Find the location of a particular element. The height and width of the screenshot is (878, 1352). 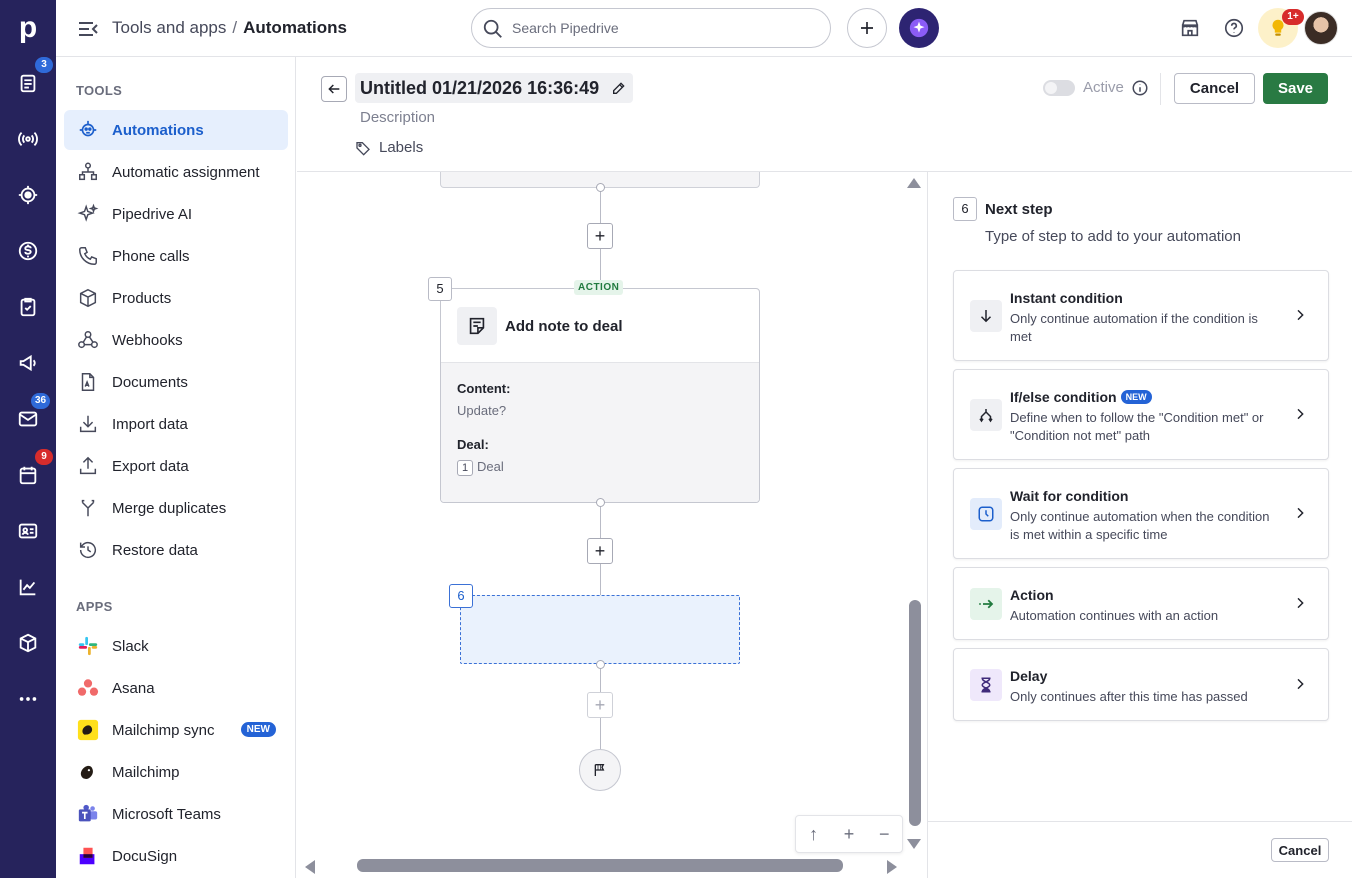

plus-icon is located at coordinates (867, 28).